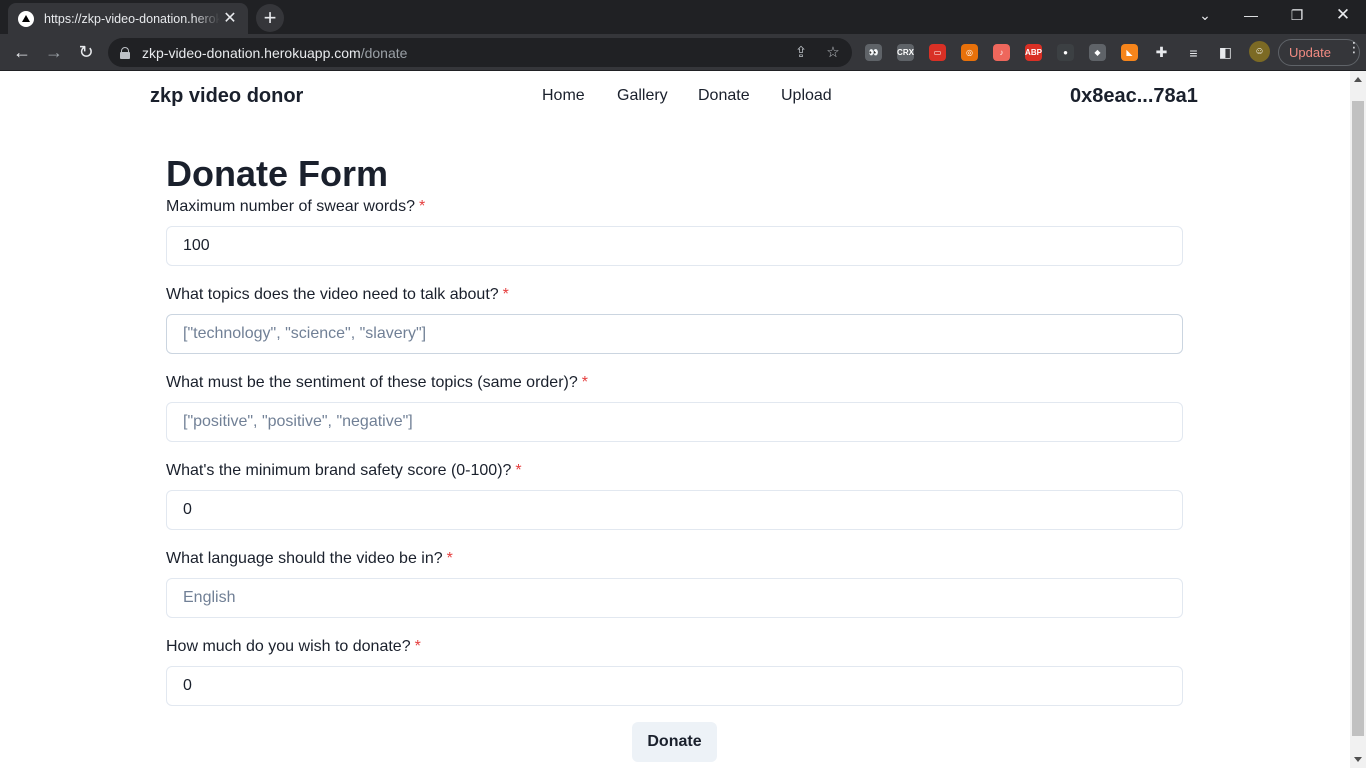 This screenshot has height=768, width=1366. What do you see at coordinates (270, 18) in the screenshot?
I see `new-tab-button: +` at bounding box center [270, 18].